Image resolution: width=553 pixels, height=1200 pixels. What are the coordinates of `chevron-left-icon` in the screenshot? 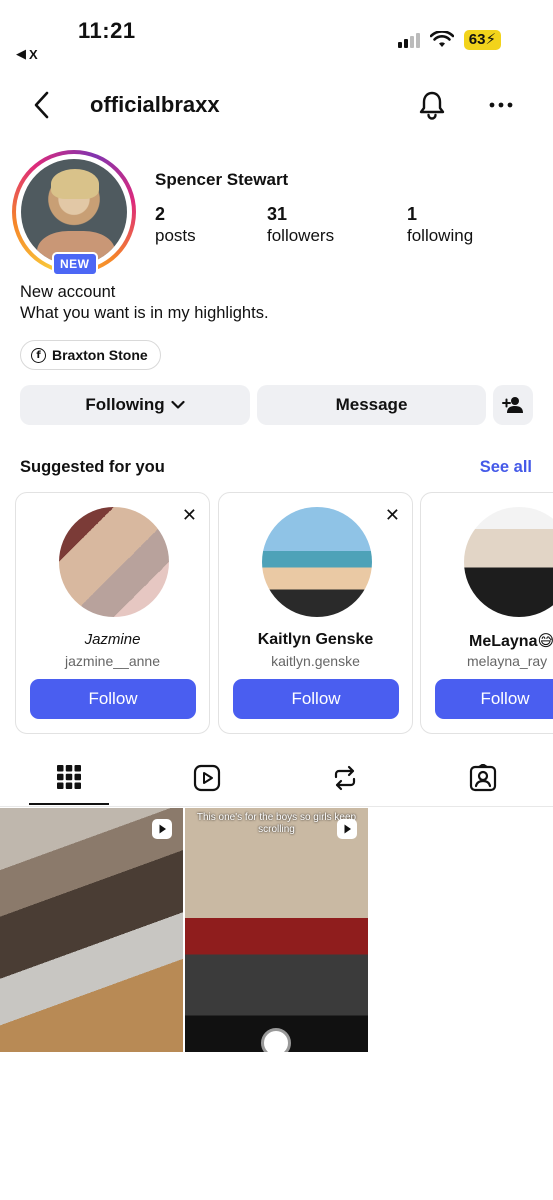 It's located at (41, 105).